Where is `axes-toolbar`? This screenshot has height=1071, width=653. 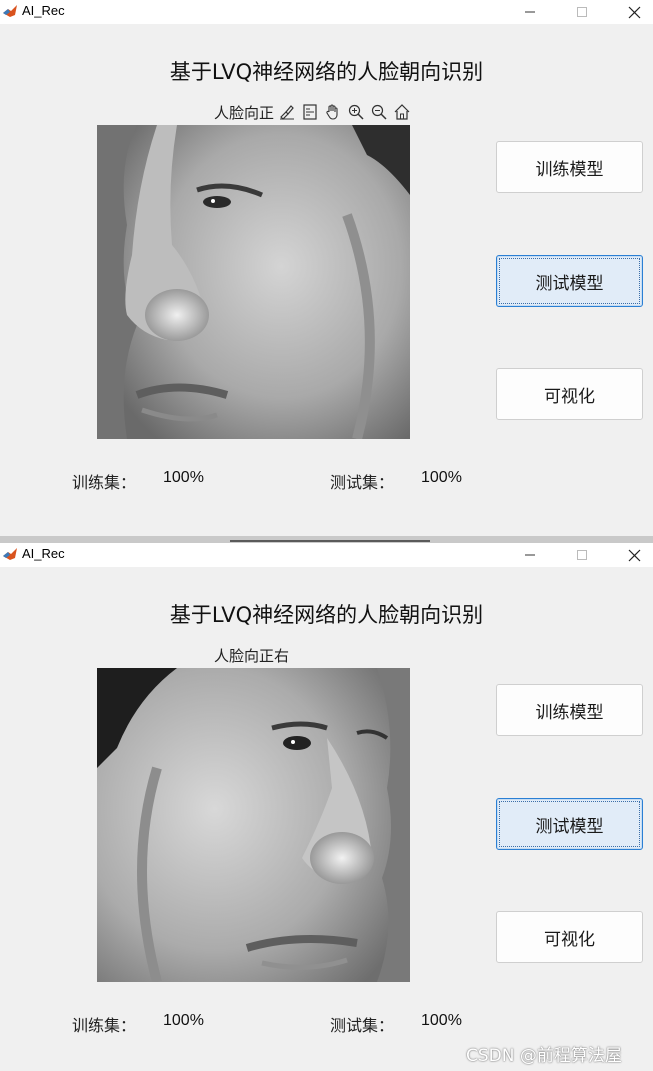
axes-toolbar is located at coordinates (344, 112).